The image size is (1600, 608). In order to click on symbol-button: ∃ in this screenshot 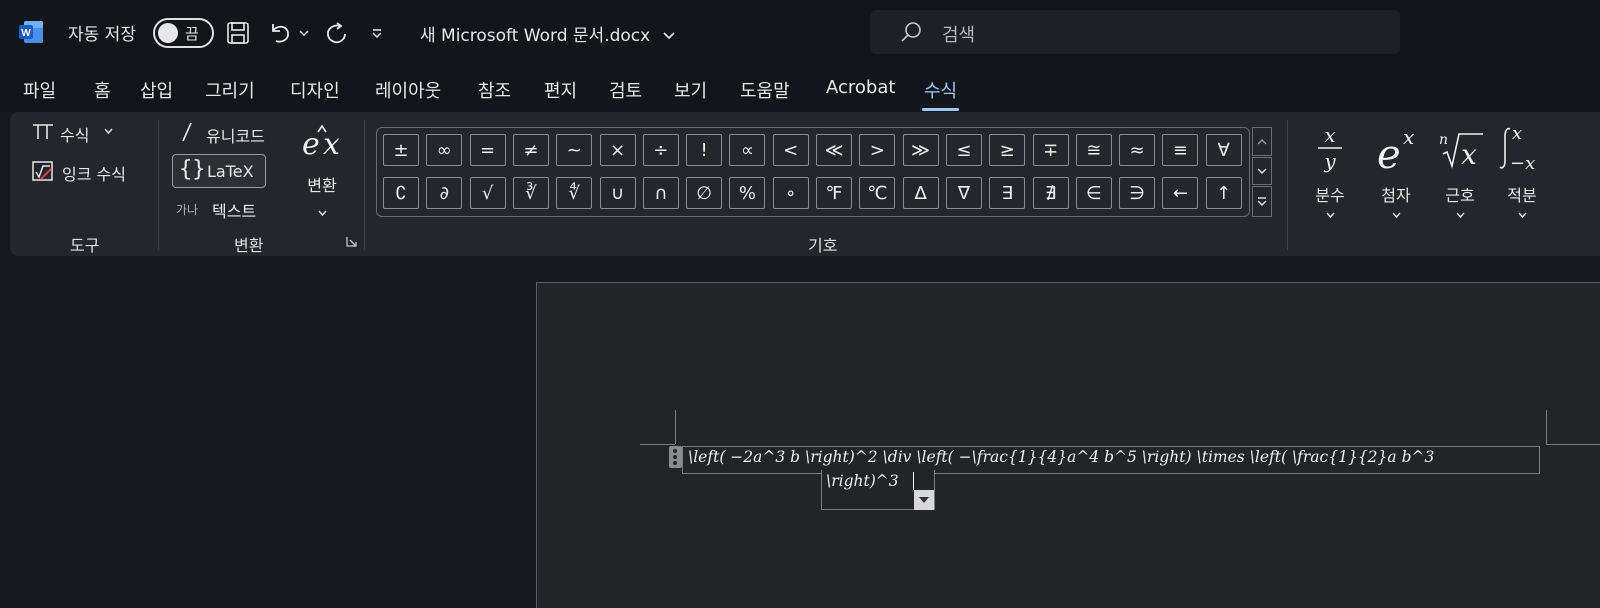, I will do `click(1007, 193)`.